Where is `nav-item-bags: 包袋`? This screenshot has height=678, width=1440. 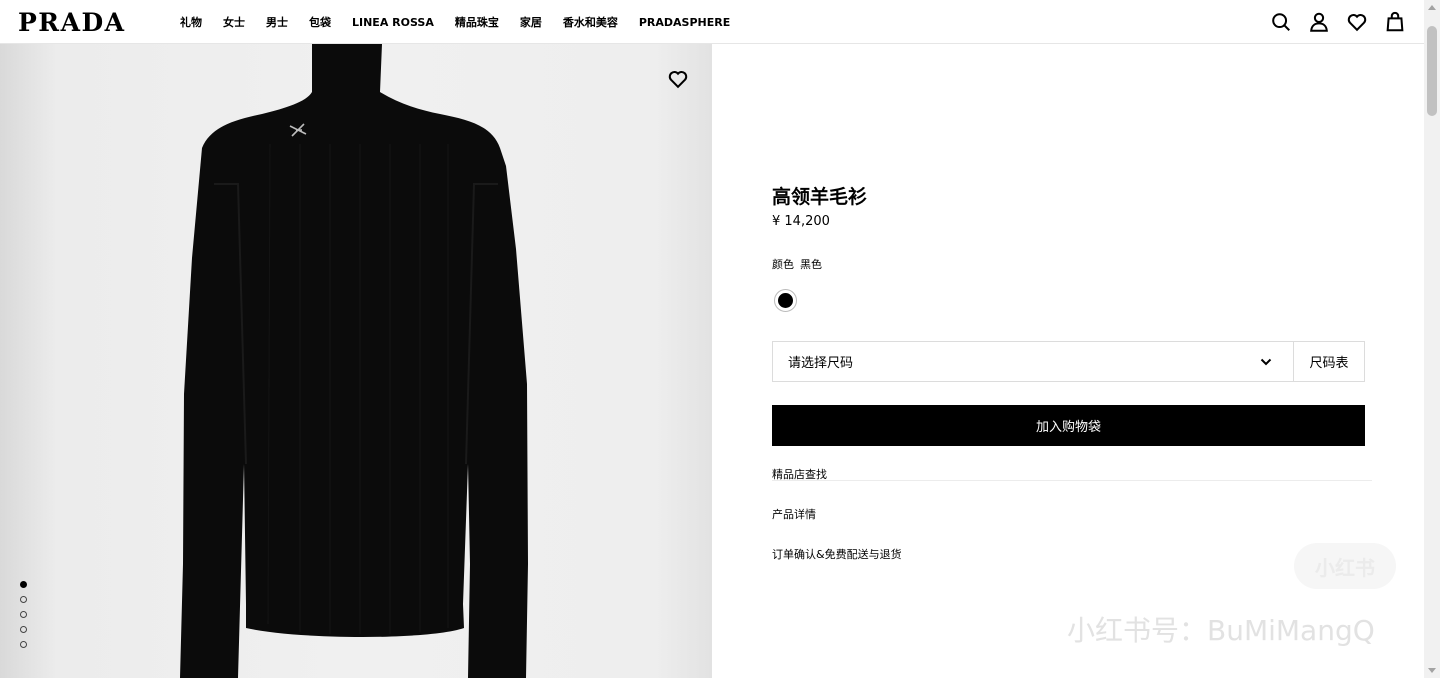
nav-item-bags: 包袋 is located at coordinates (320, 22).